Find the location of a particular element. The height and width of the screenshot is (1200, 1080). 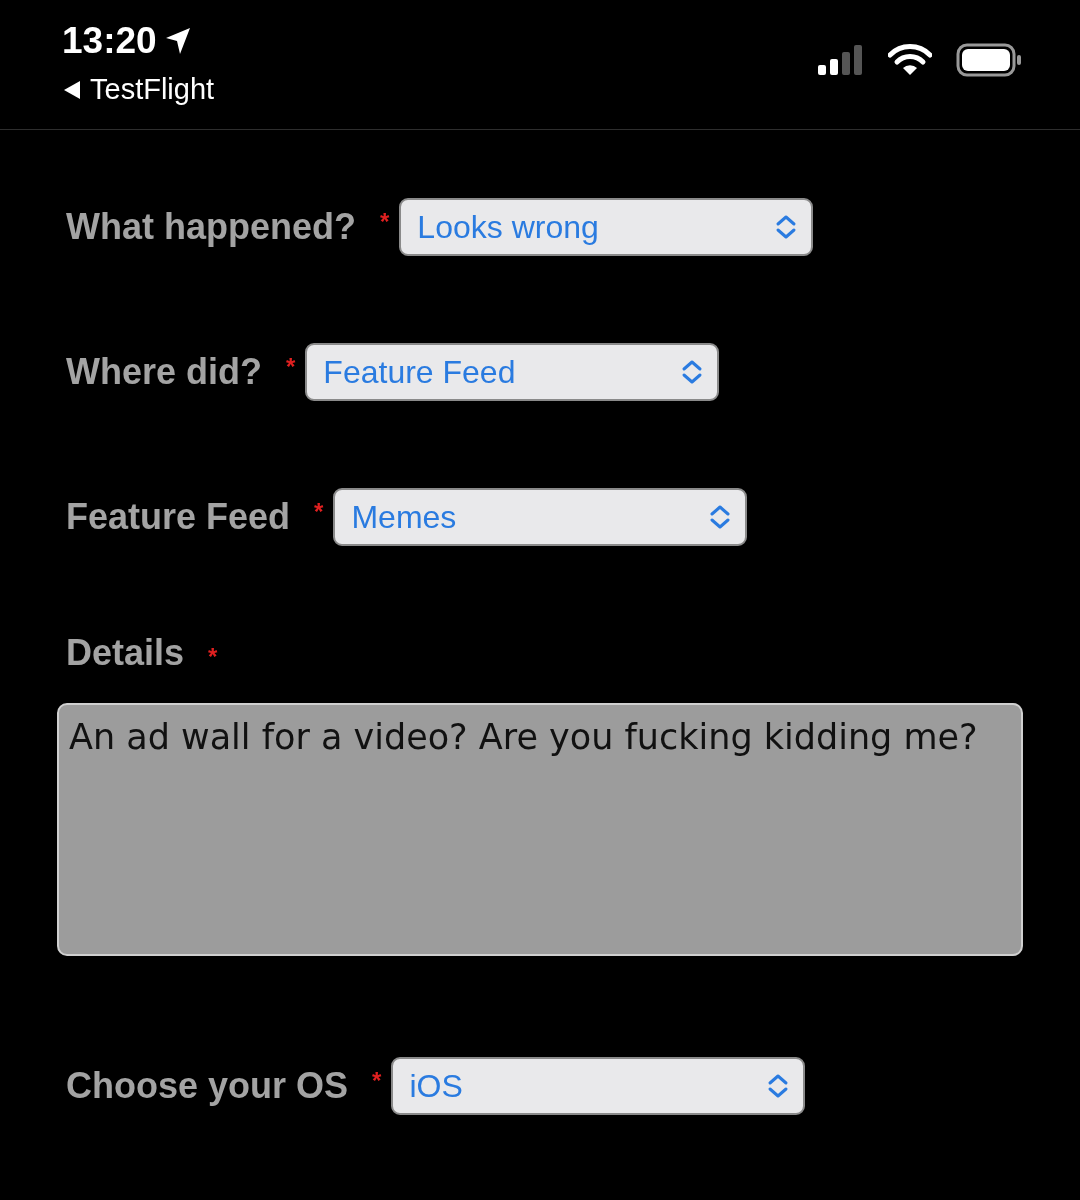

battery-icon is located at coordinates (989, 60).